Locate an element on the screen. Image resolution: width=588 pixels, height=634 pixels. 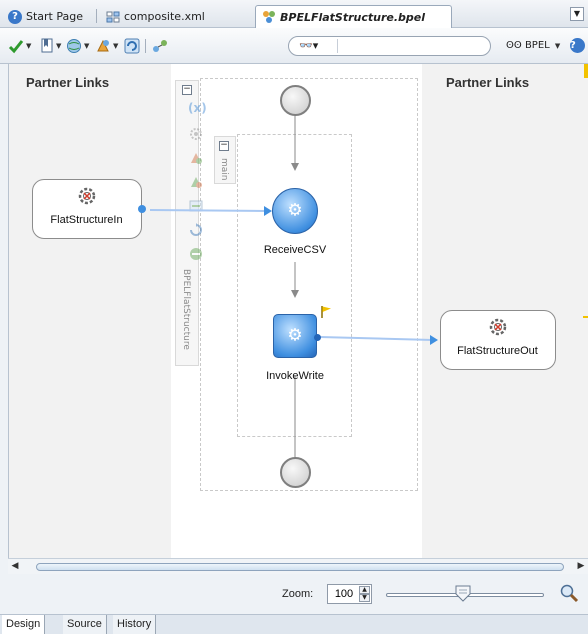
toolbar-separator is located at coordinates (145, 46).